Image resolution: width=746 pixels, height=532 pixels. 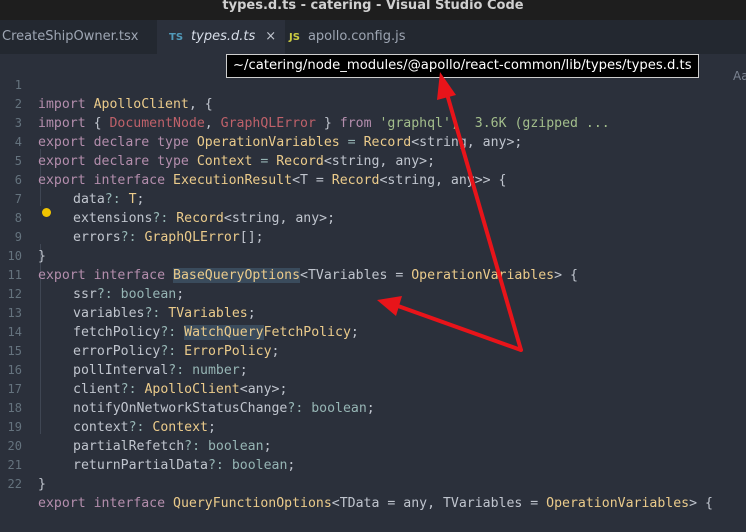 I want to click on token: <TData = any, TVariables =, so click(x=439, y=503).